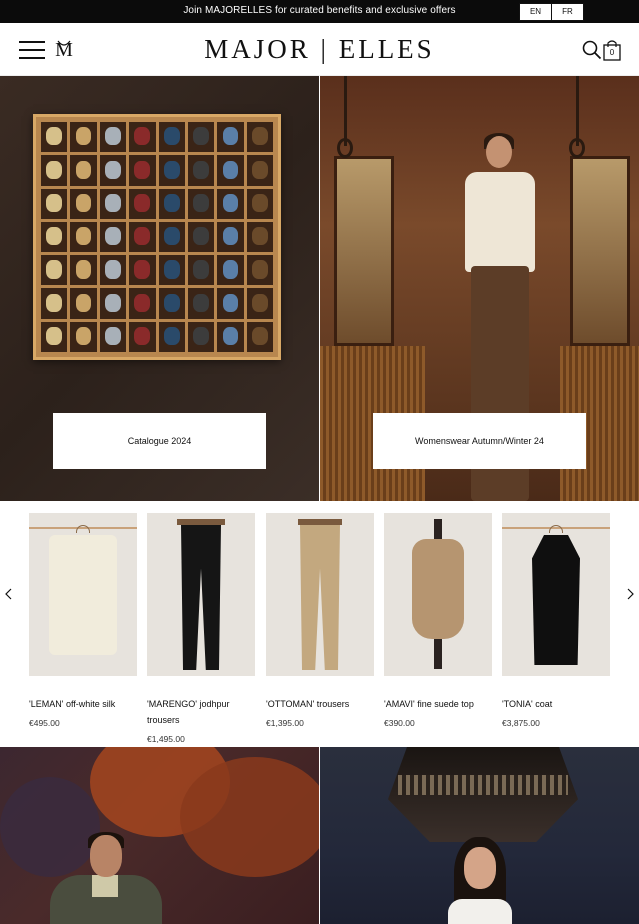 The height and width of the screenshot is (924, 639). I want to click on product-name: 'MARENGO' jodhpur trousers, so click(201, 712).